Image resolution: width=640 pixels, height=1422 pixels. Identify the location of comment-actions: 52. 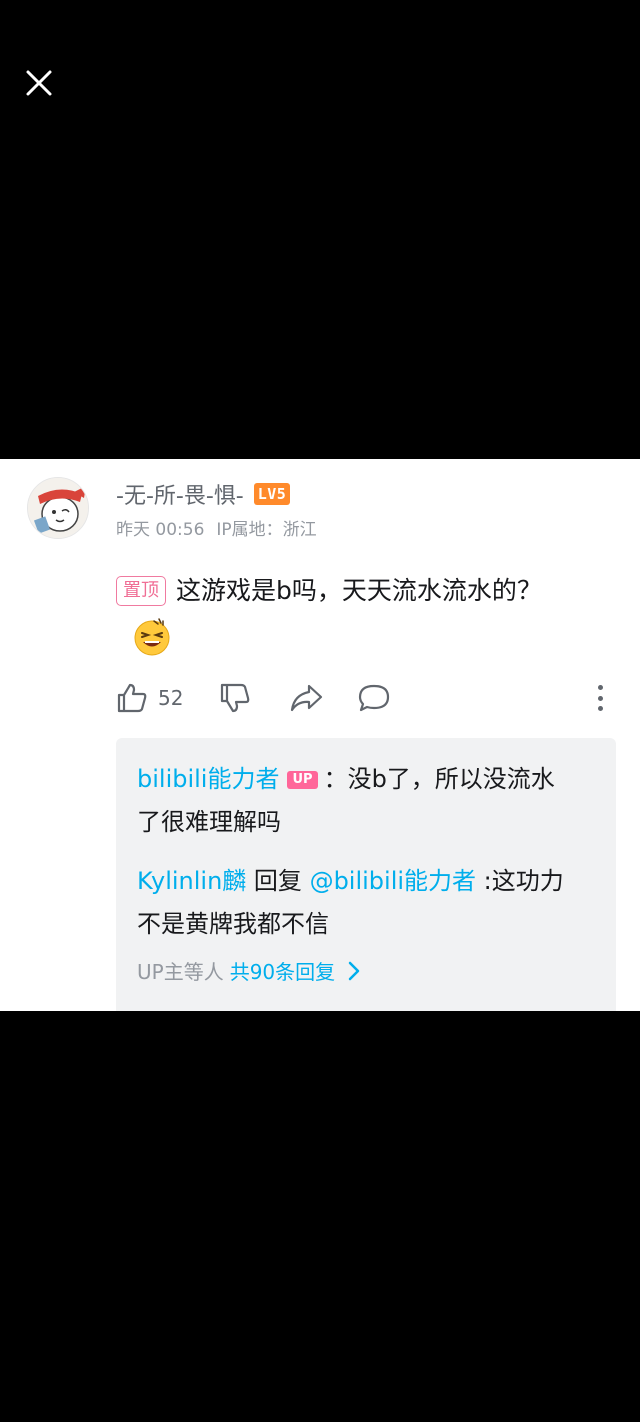
(366, 698).